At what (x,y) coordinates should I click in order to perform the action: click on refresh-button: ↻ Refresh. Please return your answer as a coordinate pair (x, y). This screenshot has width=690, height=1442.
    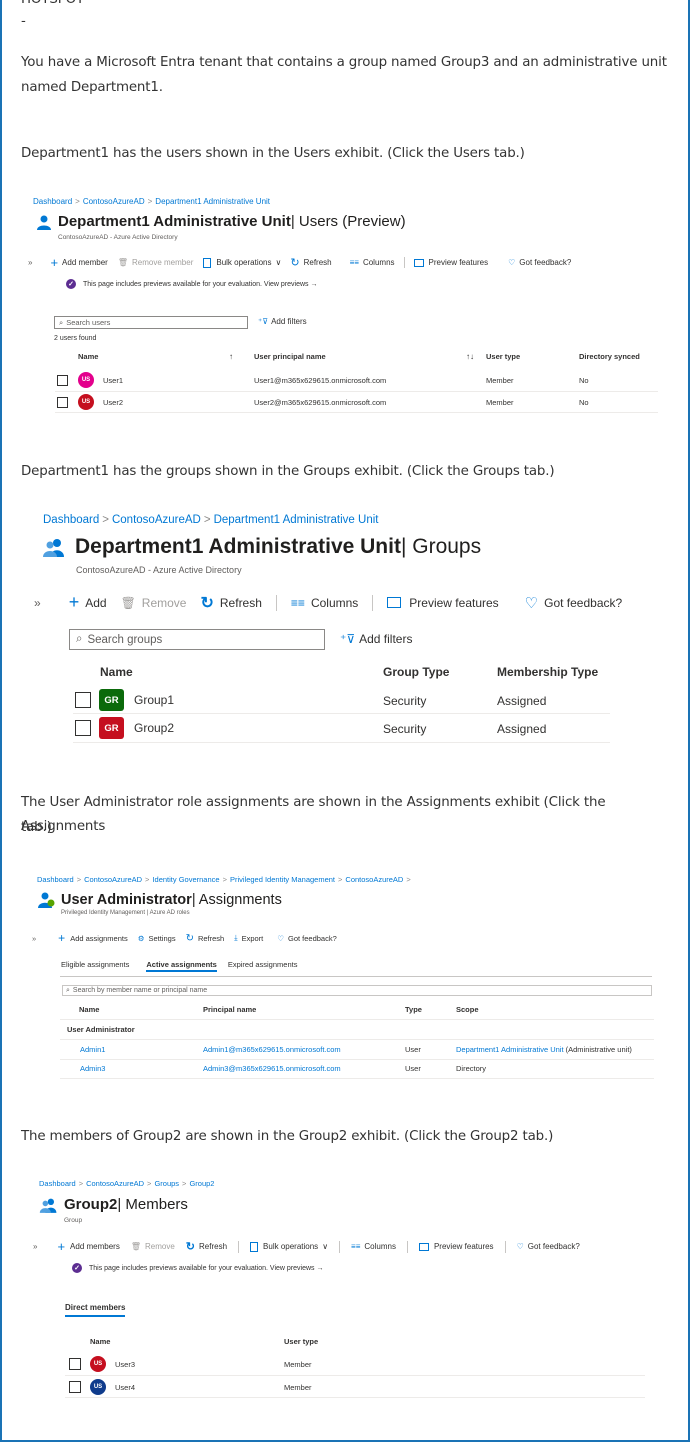
    Looking at the image, I should click on (206, 1246).